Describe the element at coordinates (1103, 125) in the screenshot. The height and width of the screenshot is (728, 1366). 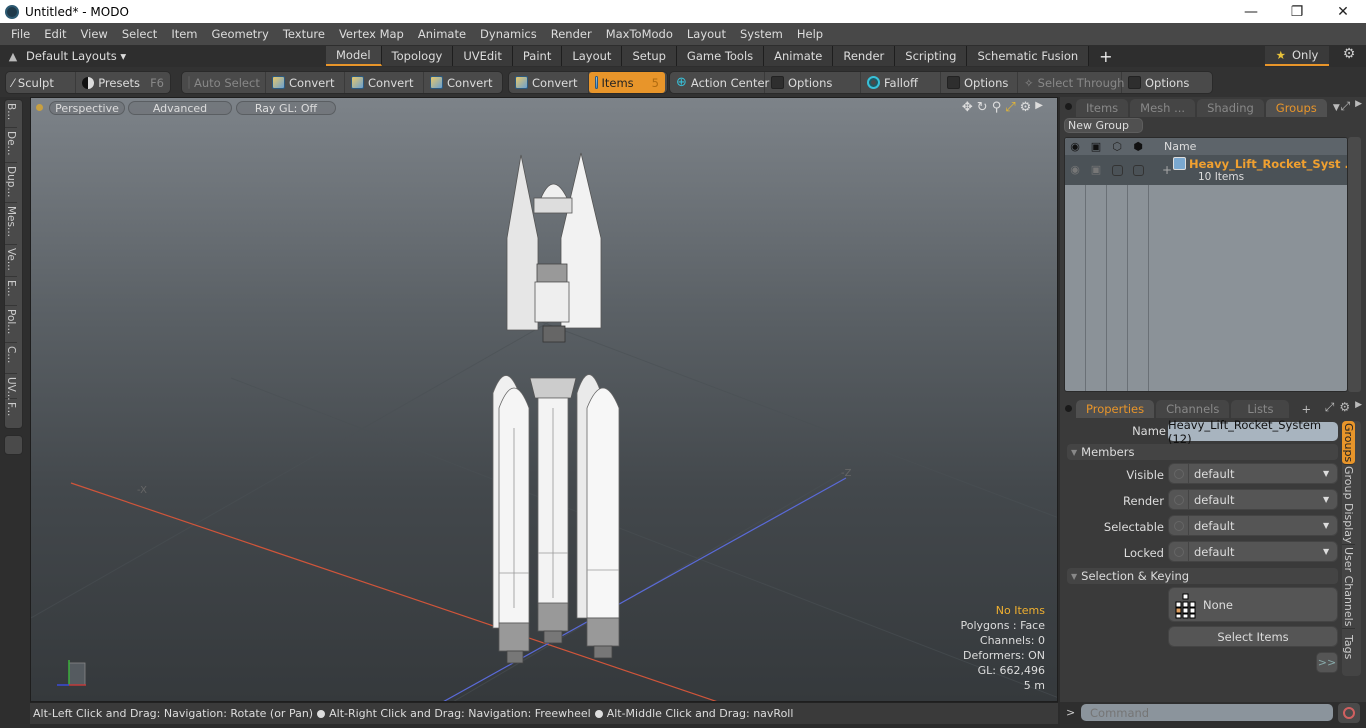
I see `new-group-button: New Group` at that location.